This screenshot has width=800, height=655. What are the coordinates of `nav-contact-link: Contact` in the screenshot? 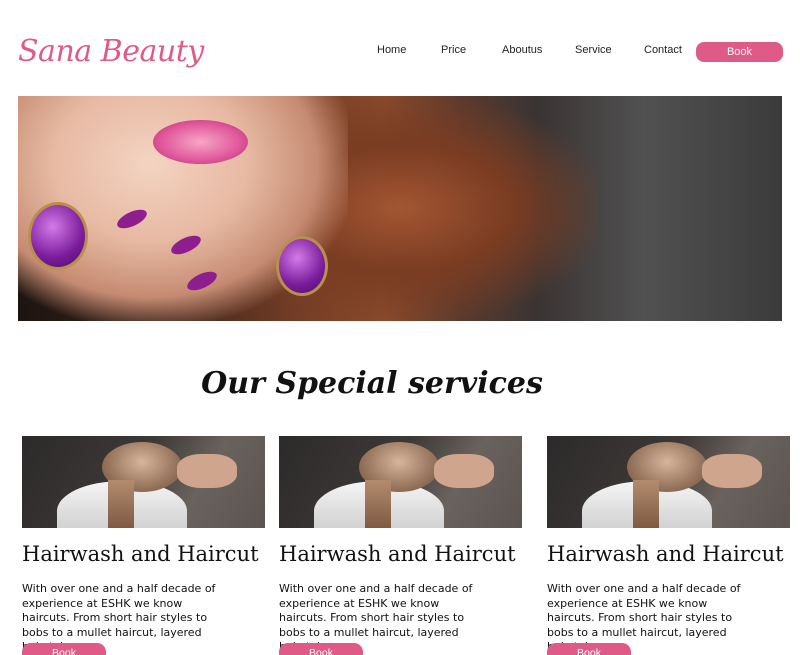 It's located at (663, 50).